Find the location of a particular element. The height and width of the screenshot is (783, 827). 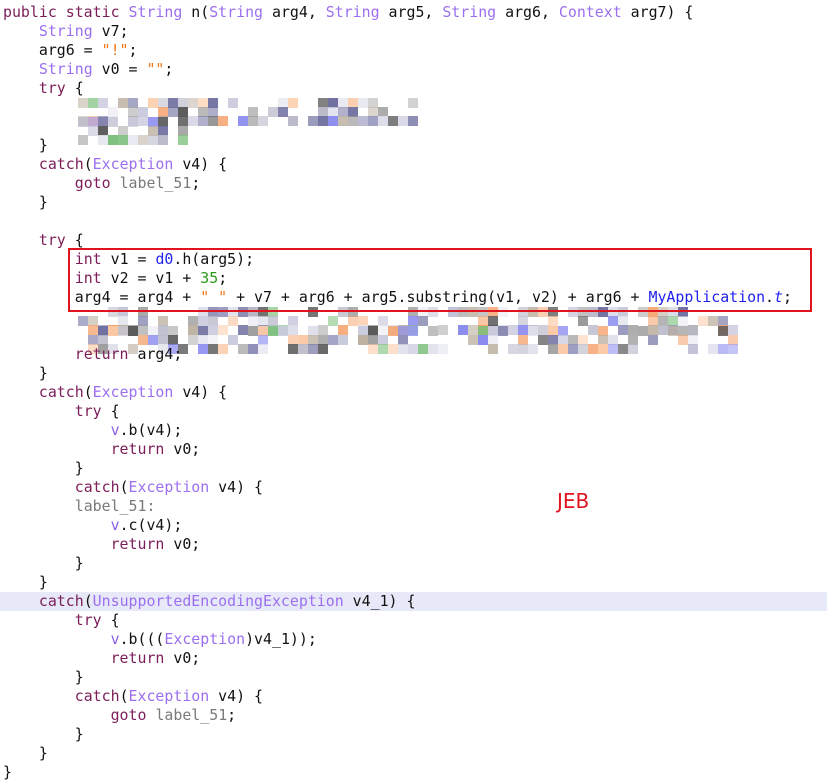

jeb-annotation: JEB is located at coordinates (573, 501).